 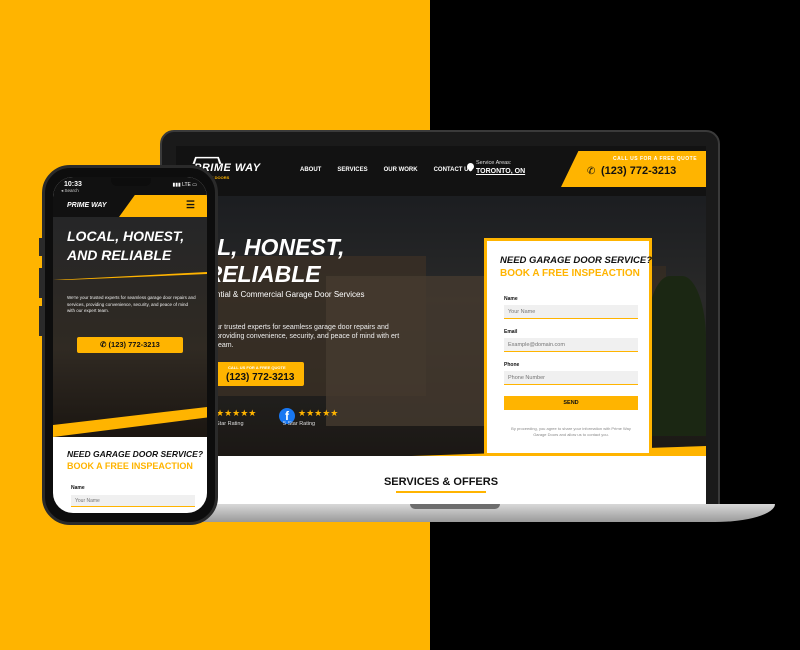 What do you see at coordinates (571, 403) in the screenshot?
I see `send-button: SEND` at bounding box center [571, 403].